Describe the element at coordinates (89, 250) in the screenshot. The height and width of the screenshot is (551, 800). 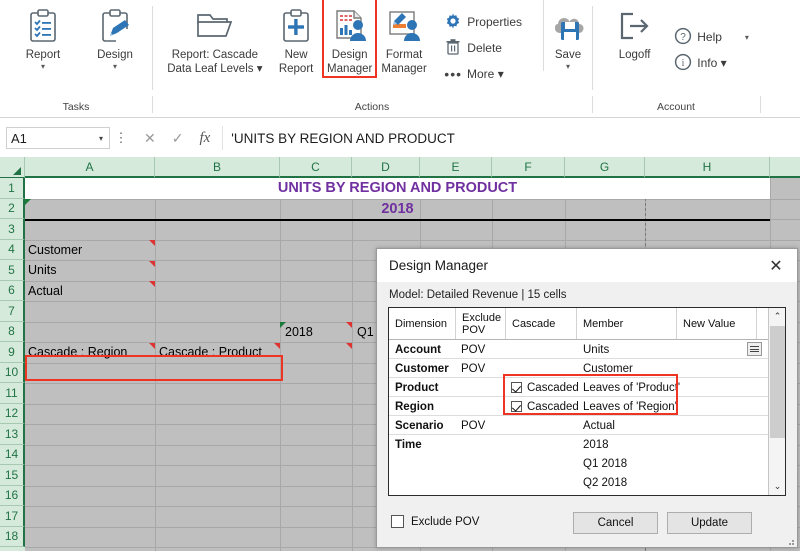
I see `cell-a4: Customer` at that location.